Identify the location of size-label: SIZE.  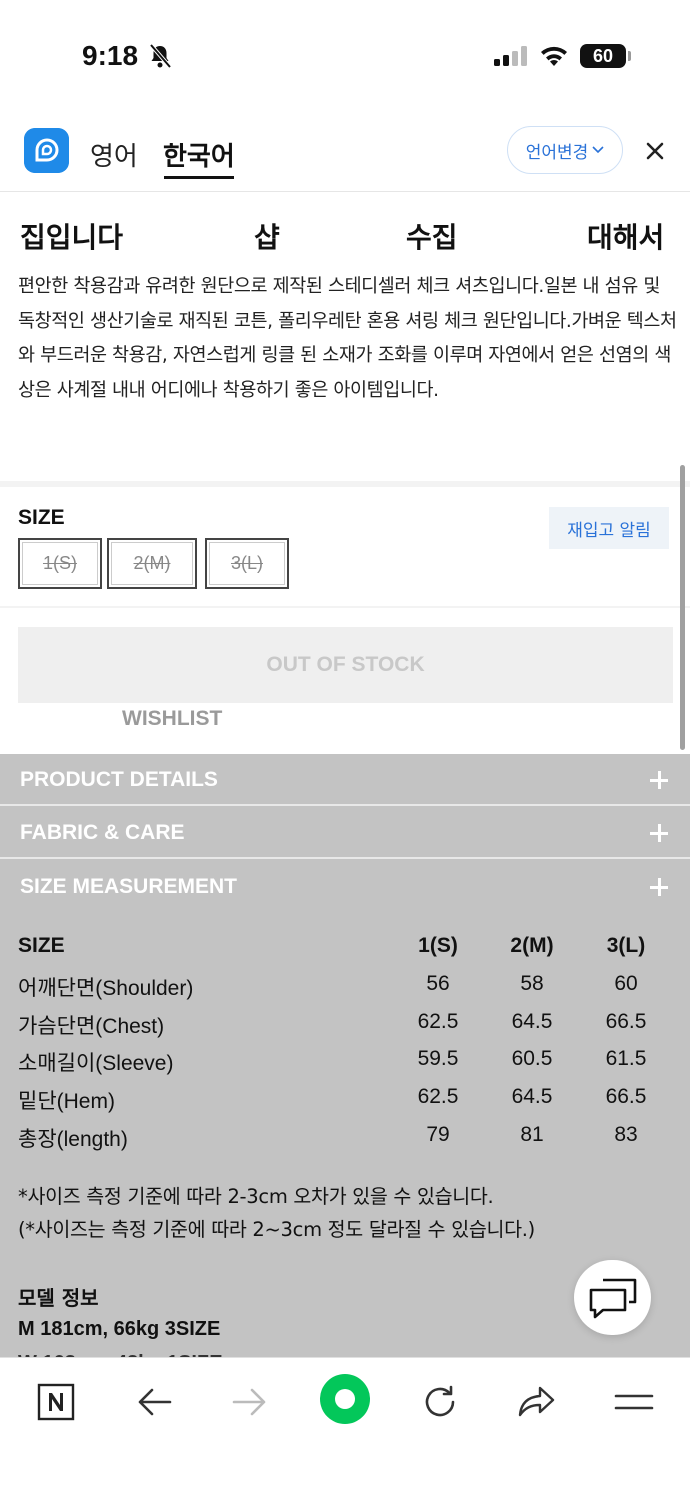
(41, 517).